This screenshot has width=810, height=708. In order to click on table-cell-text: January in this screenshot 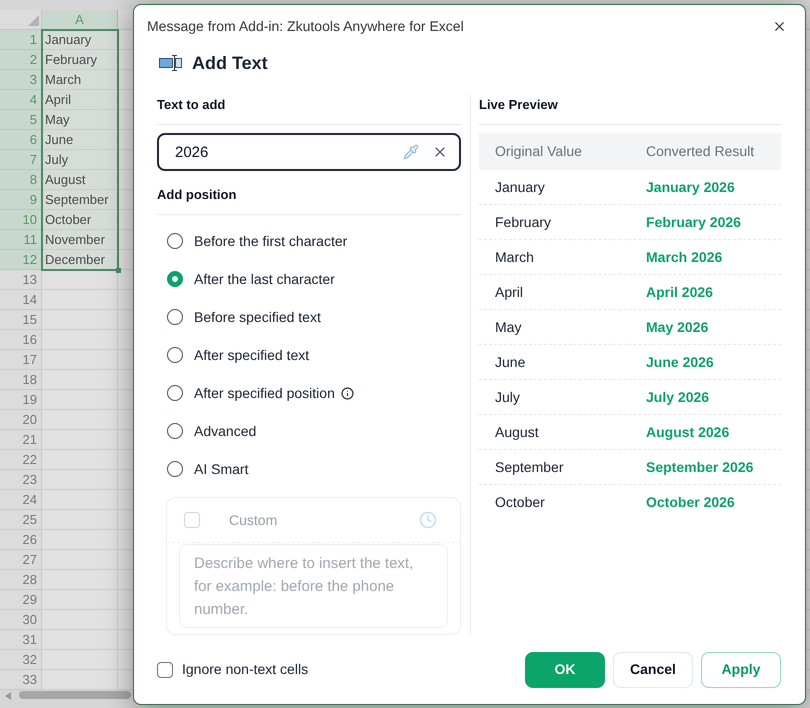, I will do `click(520, 187)`.